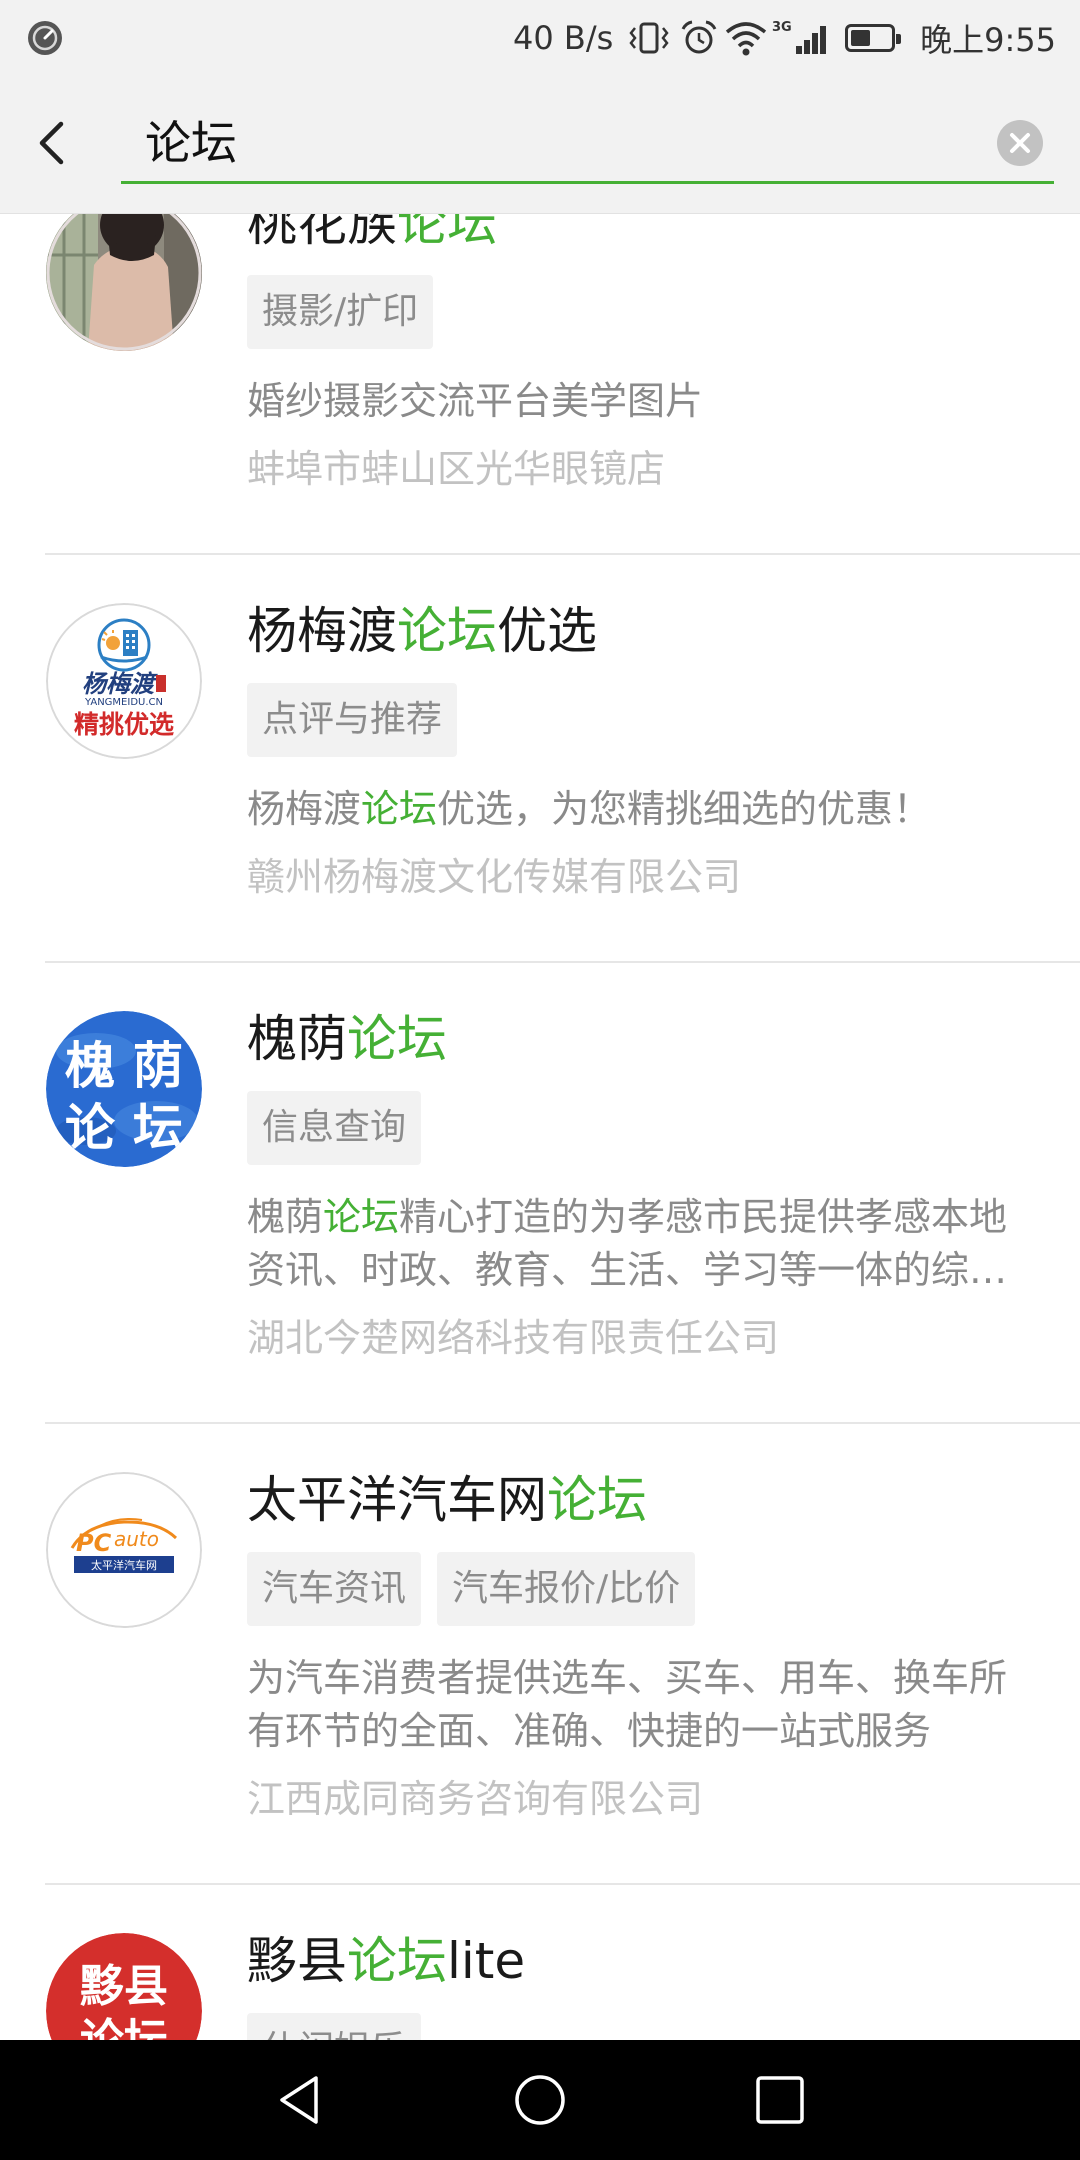 This screenshot has height=2160, width=1080. What do you see at coordinates (699, 38) in the screenshot?
I see `alarm-icon` at bounding box center [699, 38].